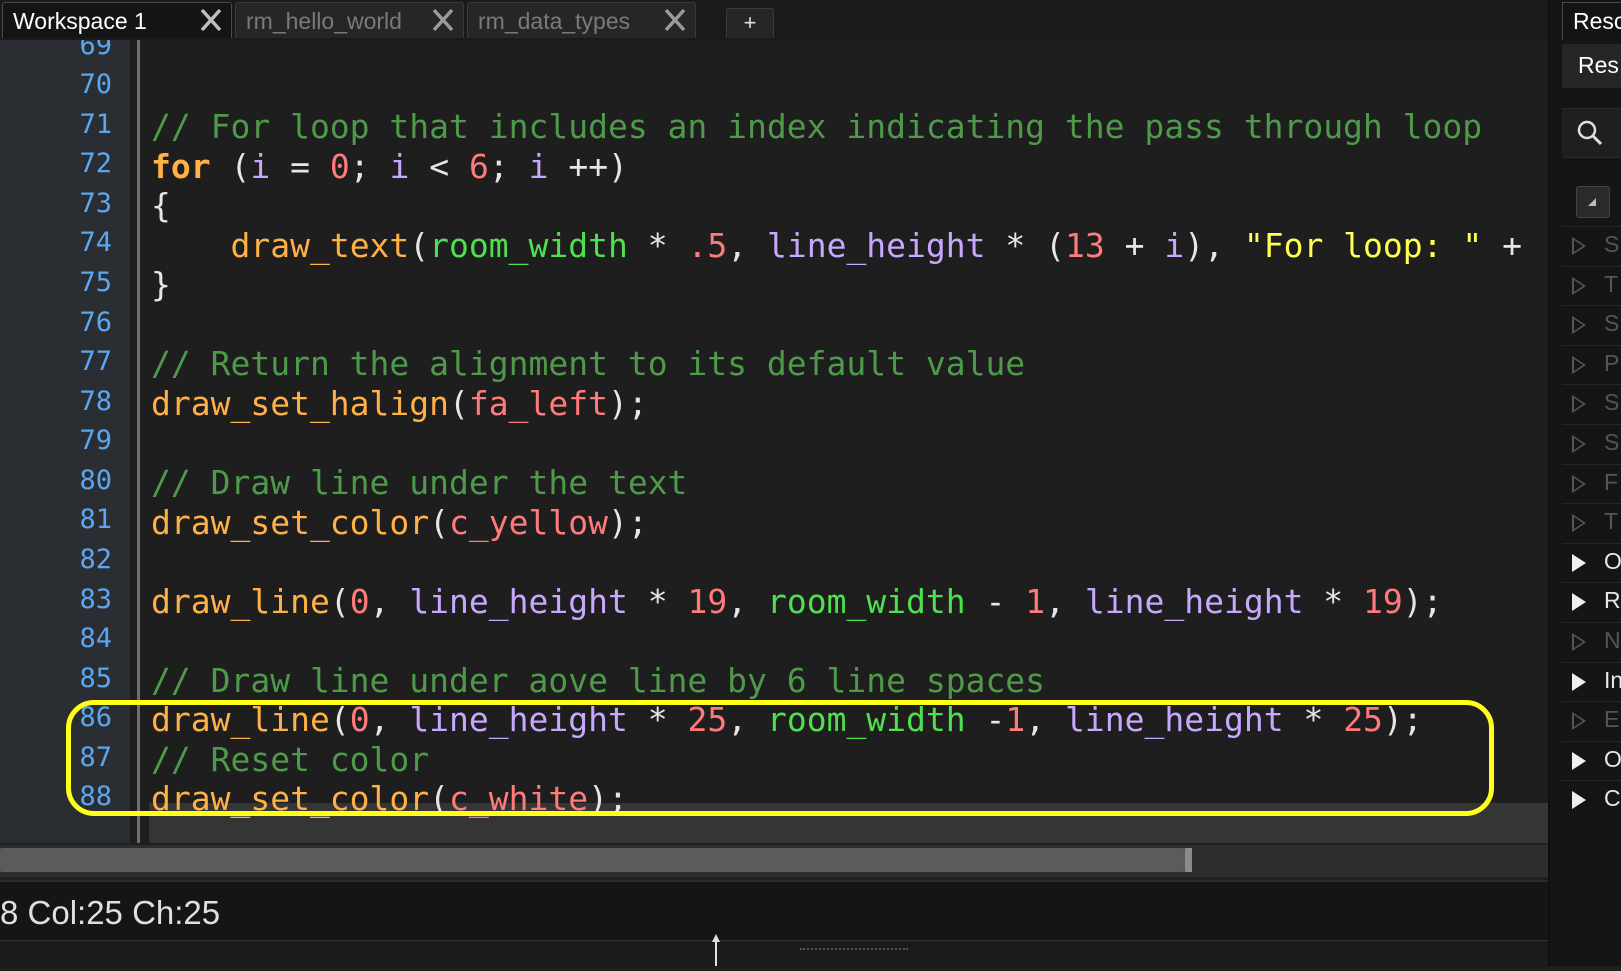 The height and width of the screenshot is (971, 1621). Describe the element at coordinates (478, 166) in the screenshot. I see `code-token: 6` at that location.